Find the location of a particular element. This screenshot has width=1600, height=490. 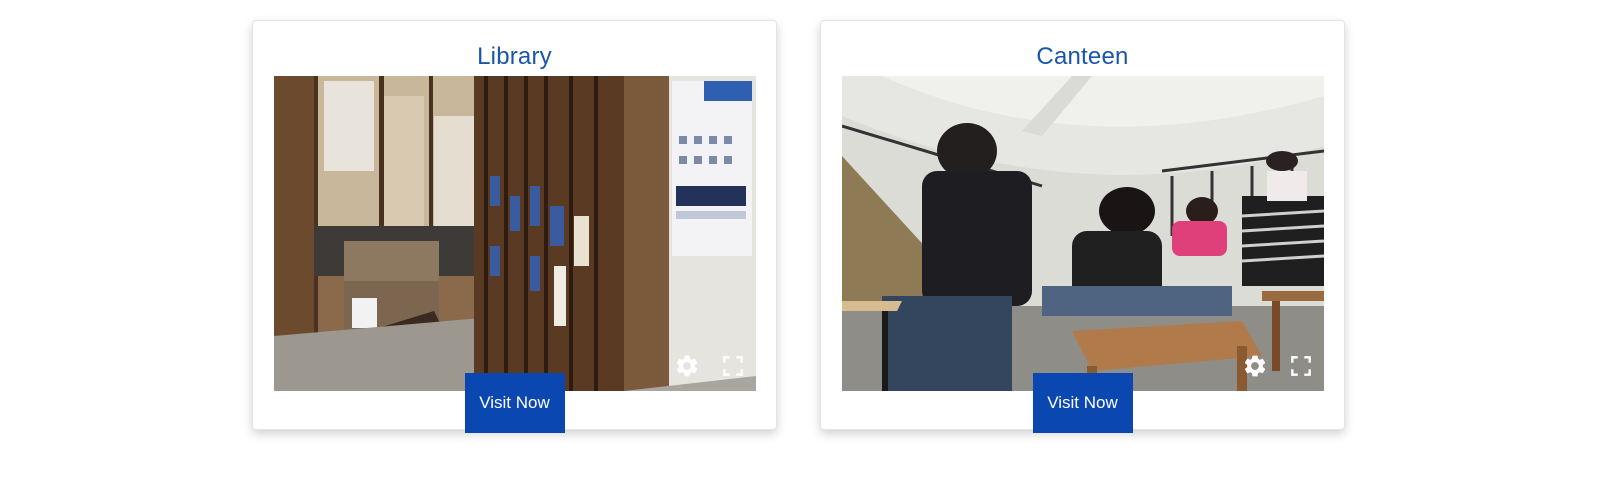

card-title-library: Library is located at coordinates (514, 56).